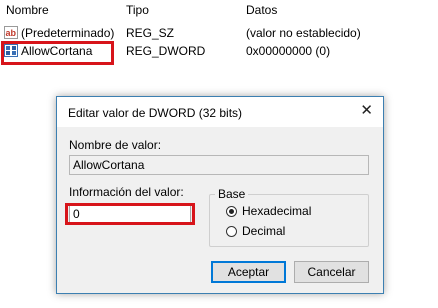  Describe the element at coordinates (231, 231) in the screenshot. I see `radio-button` at that location.